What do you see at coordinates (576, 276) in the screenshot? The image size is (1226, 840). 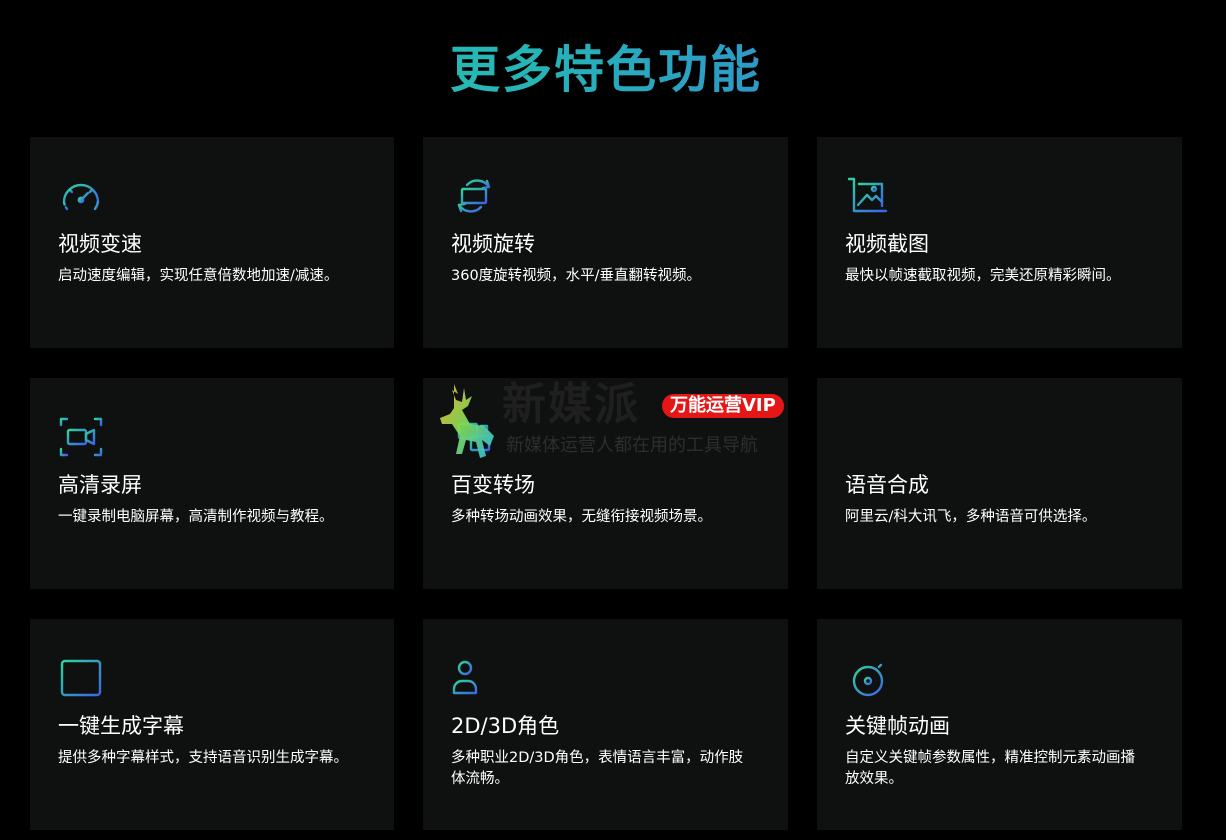 I see `feature-desc: 360度旋转视频，水平/垂直翻转视频。` at bounding box center [576, 276].